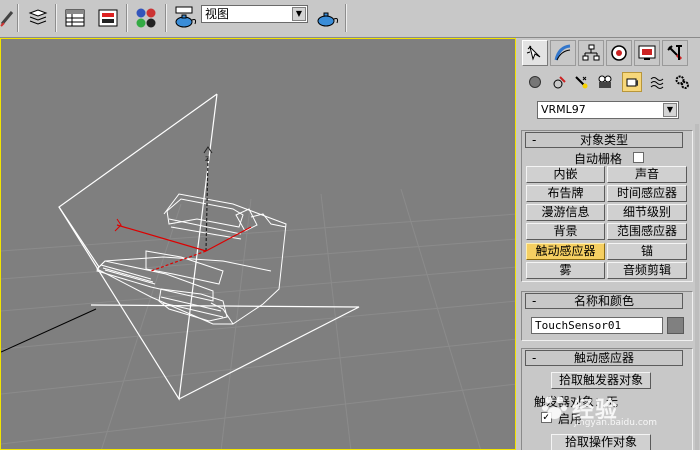 The height and width of the screenshot is (450, 700). What do you see at coordinates (647, 231) in the screenshot?
I see `proximity-sensor-button: 范围感应器` at bounding box center [647, 231].